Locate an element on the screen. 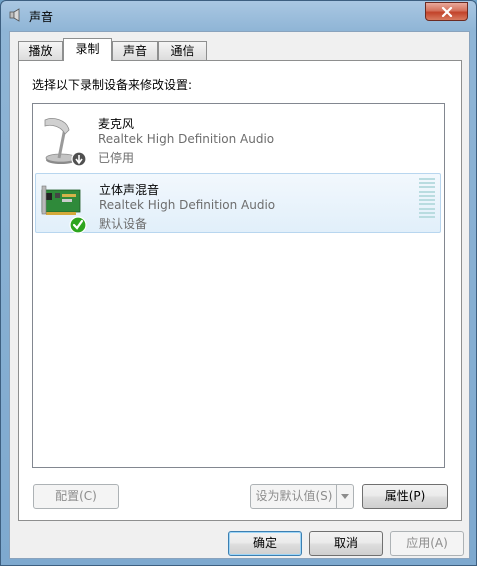 Image resolution: width=477 pixels, height=566 pixels. level-meter is located at coordinates (427, 198).